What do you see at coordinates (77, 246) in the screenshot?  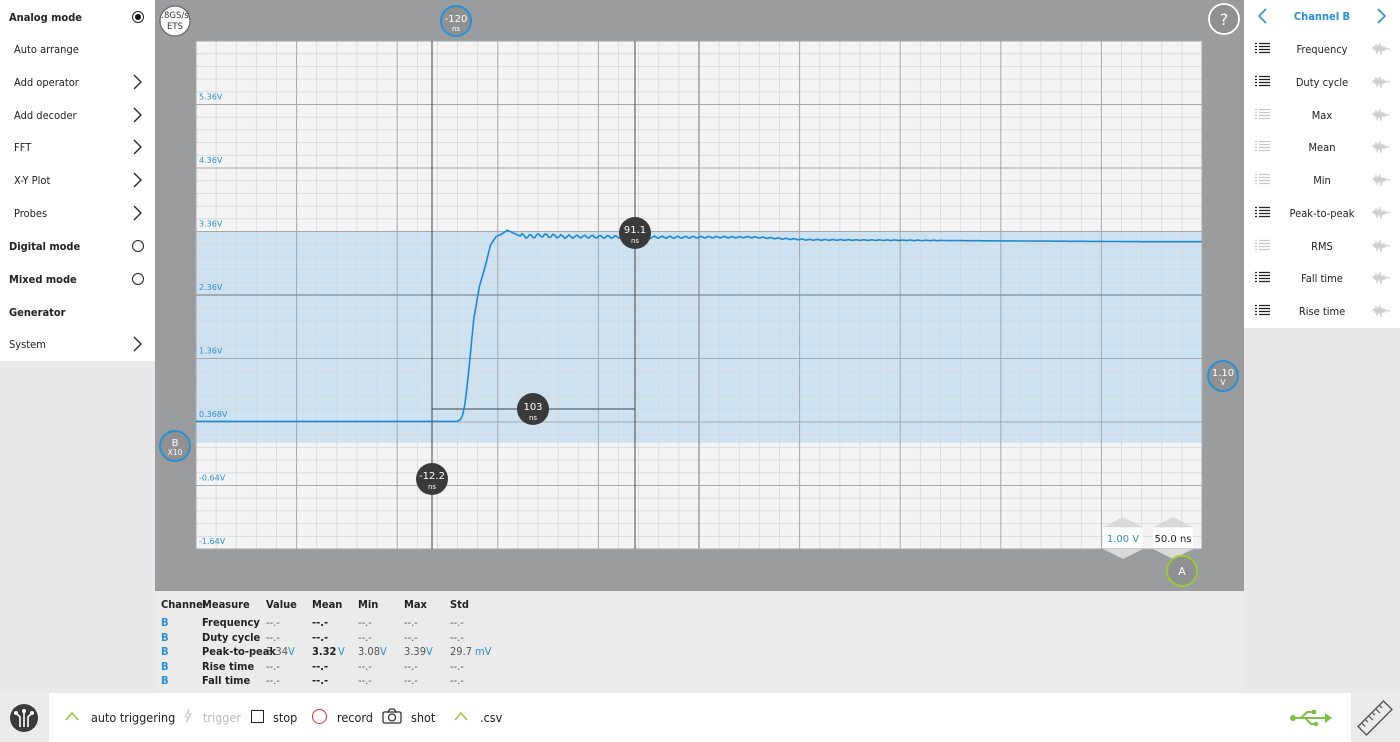 I see `menu-digital-mode: Digital mode` at bounding box center [77, 246].